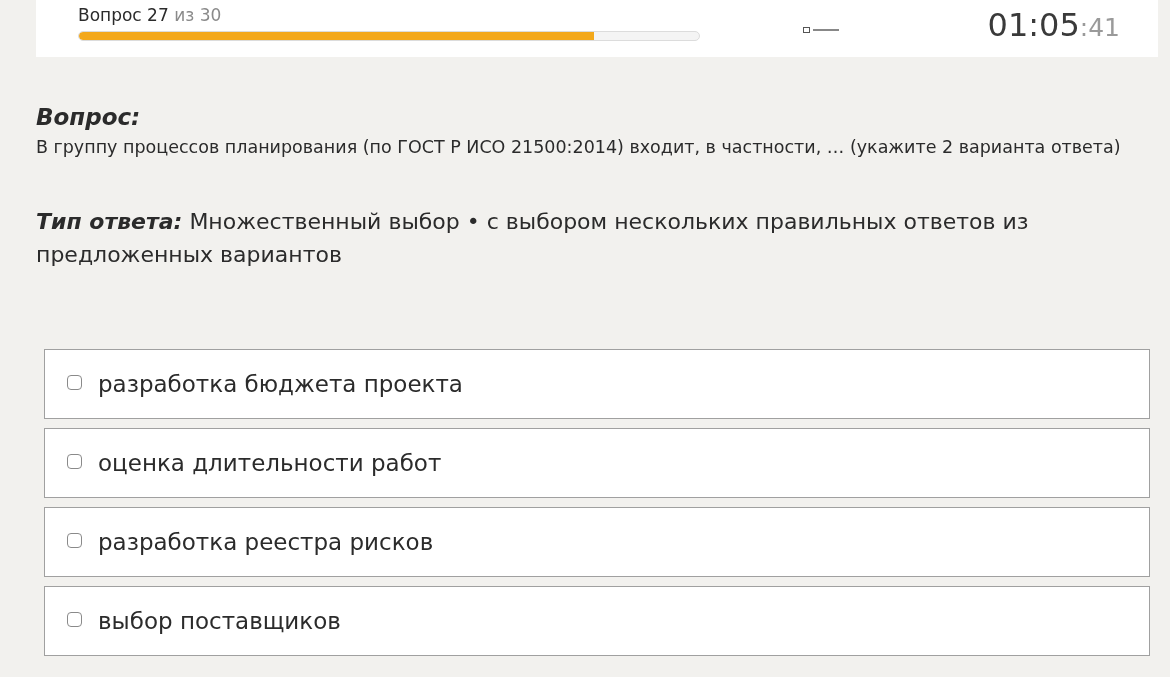 This screenshot has height=677, width=1170. Describe the element at coordinates (270, 463) in the screenshot. I see `option-label: оценка длительности работ` at that location.